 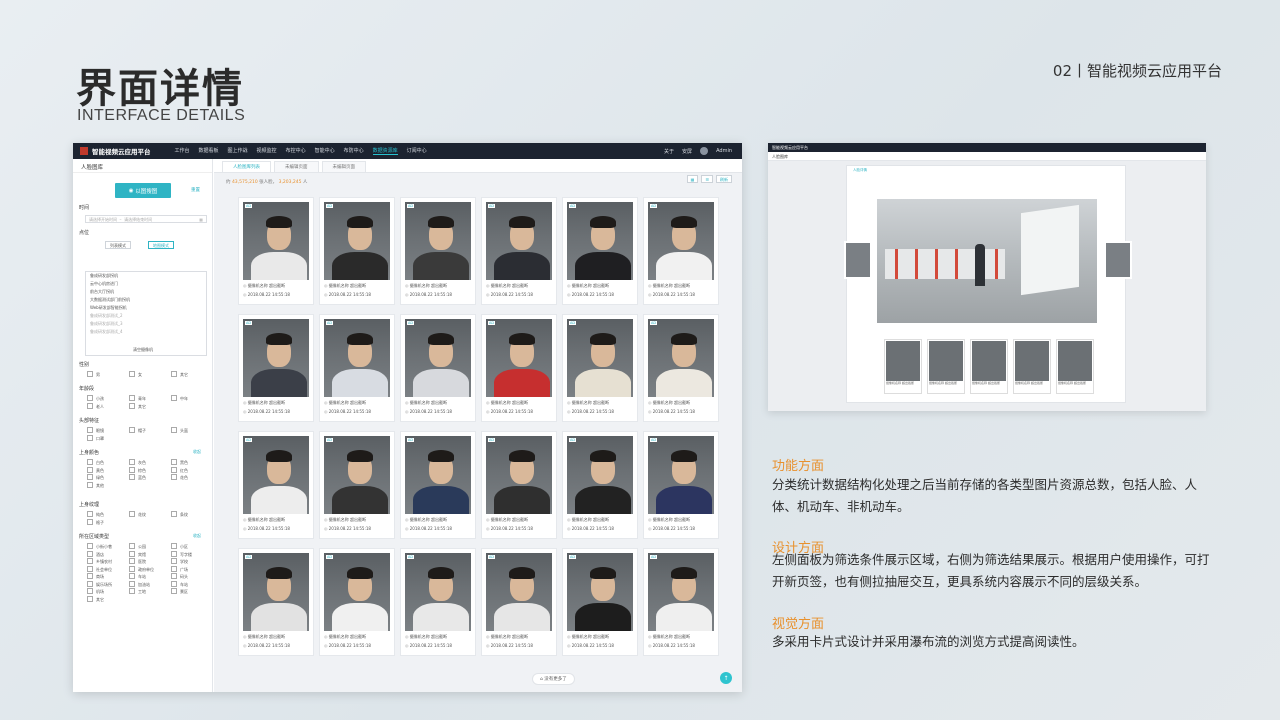 I want to click on filter-checkbox: 广场, so click(x=179, y=569).